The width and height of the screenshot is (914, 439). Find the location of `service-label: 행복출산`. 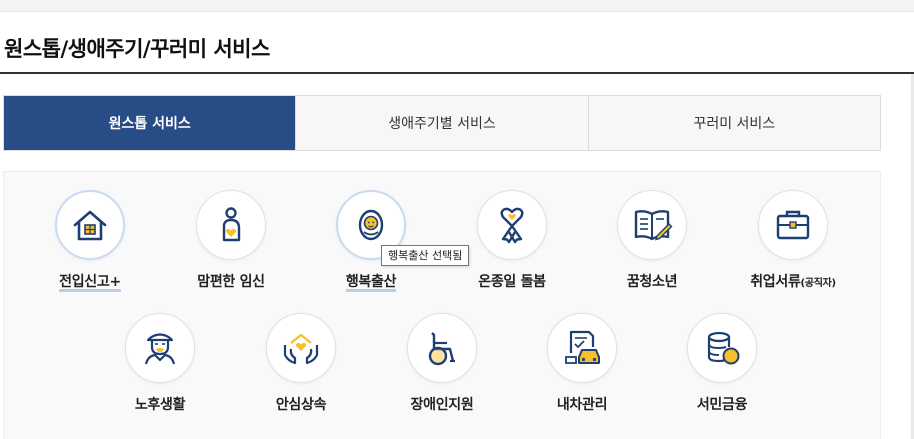

service-label: 행복출산 is located at coordinates (371, 282).